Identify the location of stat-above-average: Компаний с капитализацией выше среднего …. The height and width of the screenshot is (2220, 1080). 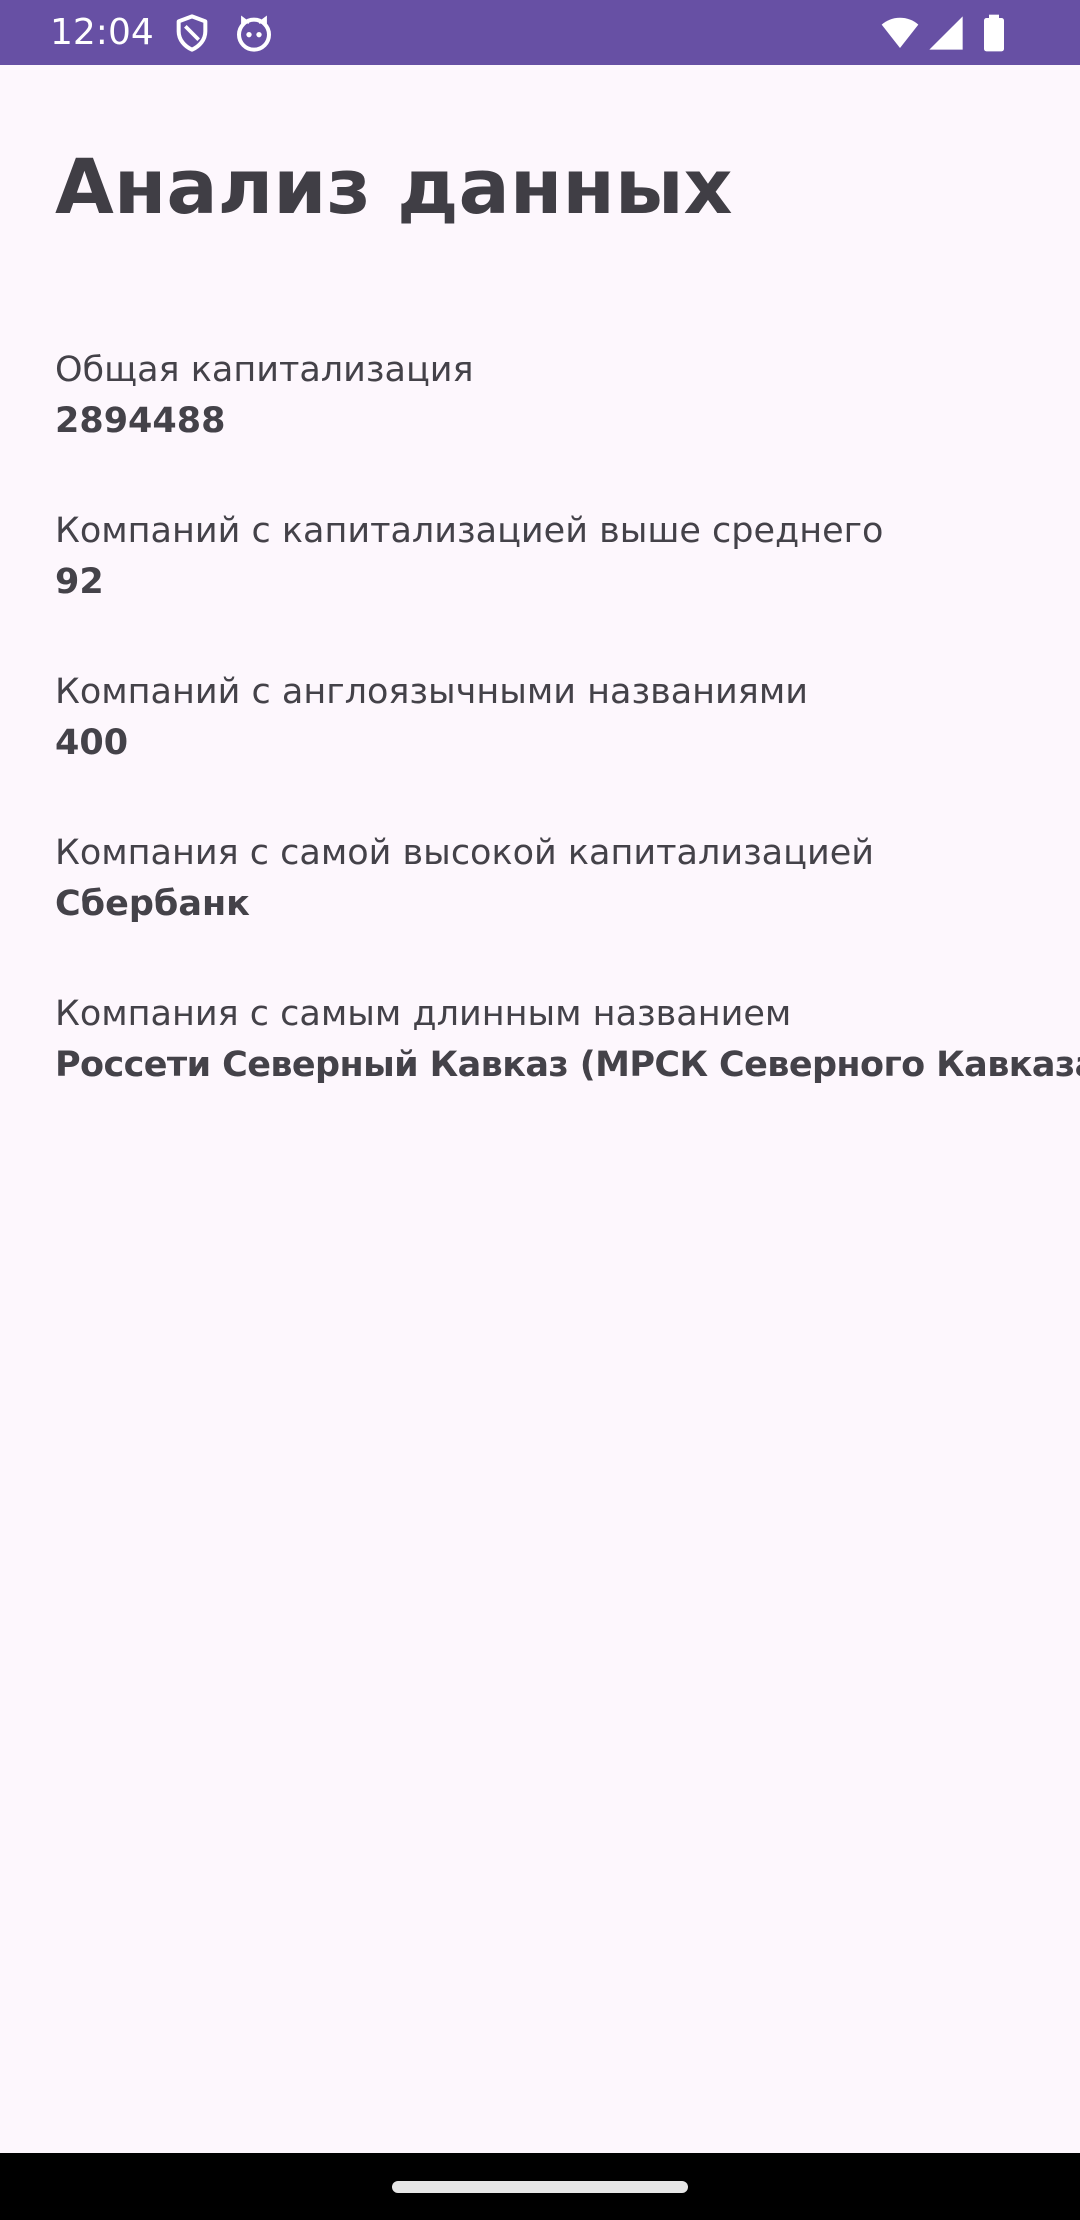
(565, 557).